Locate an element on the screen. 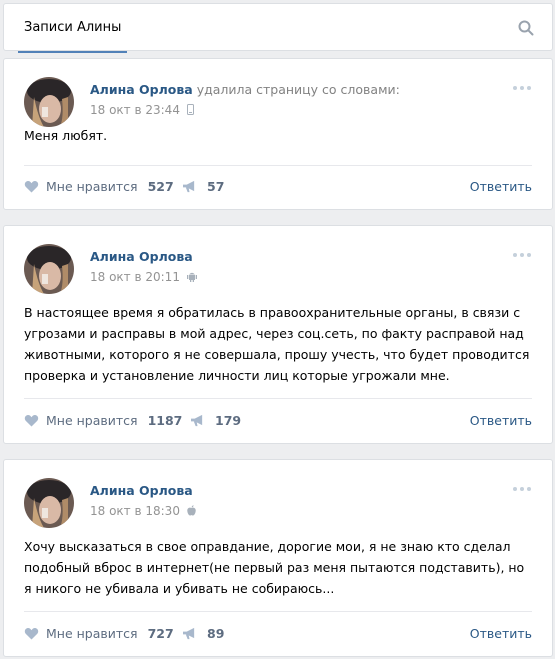 This screenshot has width=555, height=659. like-button: Мне нравится 527 is located at coordinates (99, 186).